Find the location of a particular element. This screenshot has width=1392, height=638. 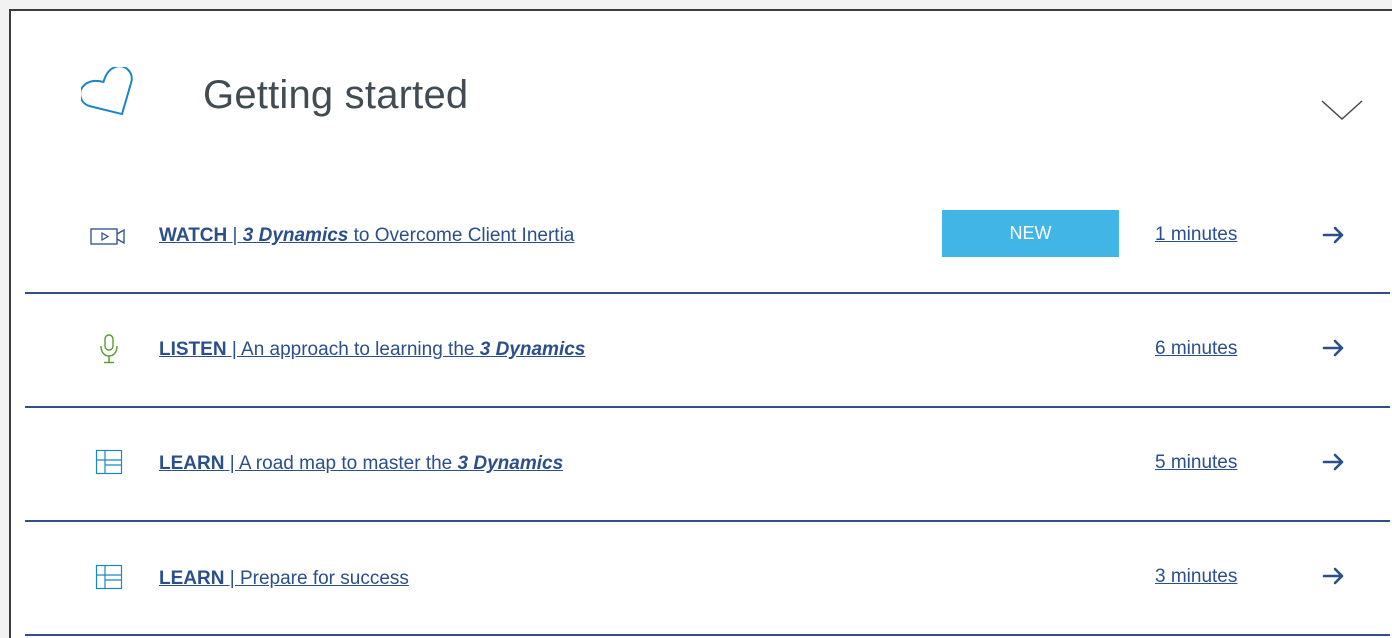

duration-link: 1 minutes is located at coordinates (1196, 235).